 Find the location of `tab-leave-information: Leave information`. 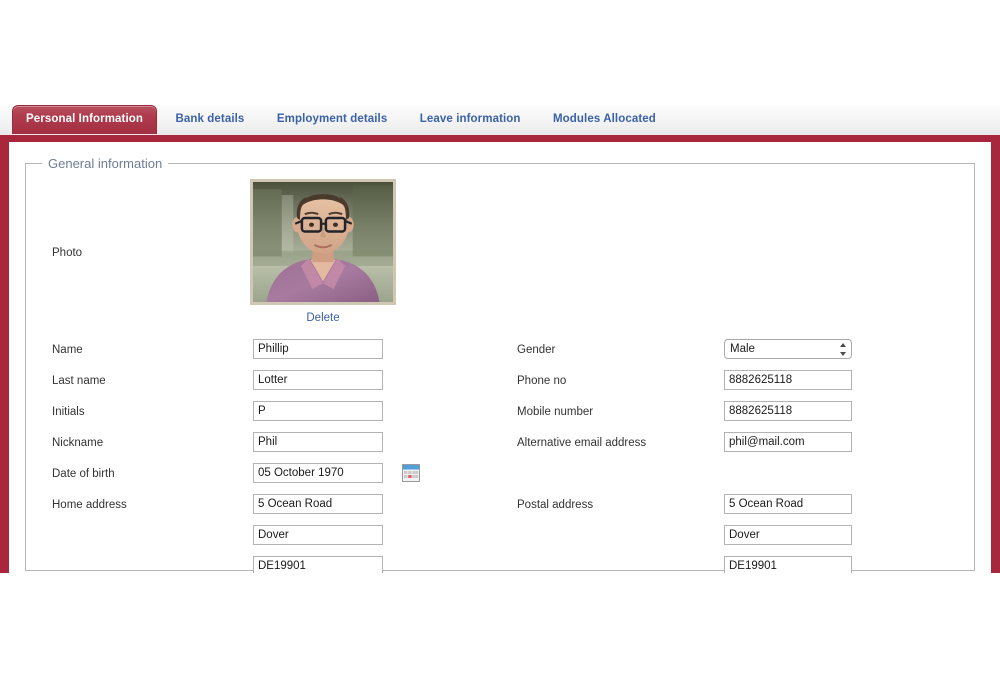

tab-leave-information: Leave information is located at coordinates (470, 119).